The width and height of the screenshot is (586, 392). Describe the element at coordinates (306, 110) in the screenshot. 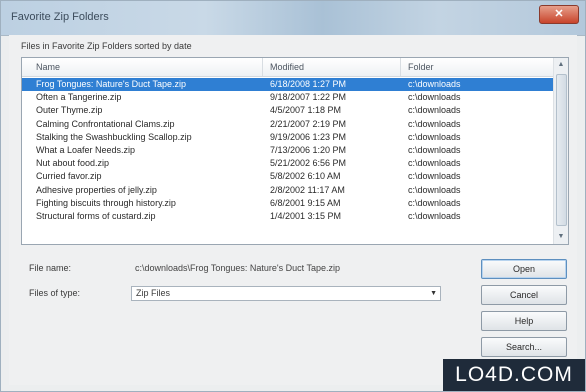

I see `row-modified: 4/5/2007 1:18 PM` at that location.